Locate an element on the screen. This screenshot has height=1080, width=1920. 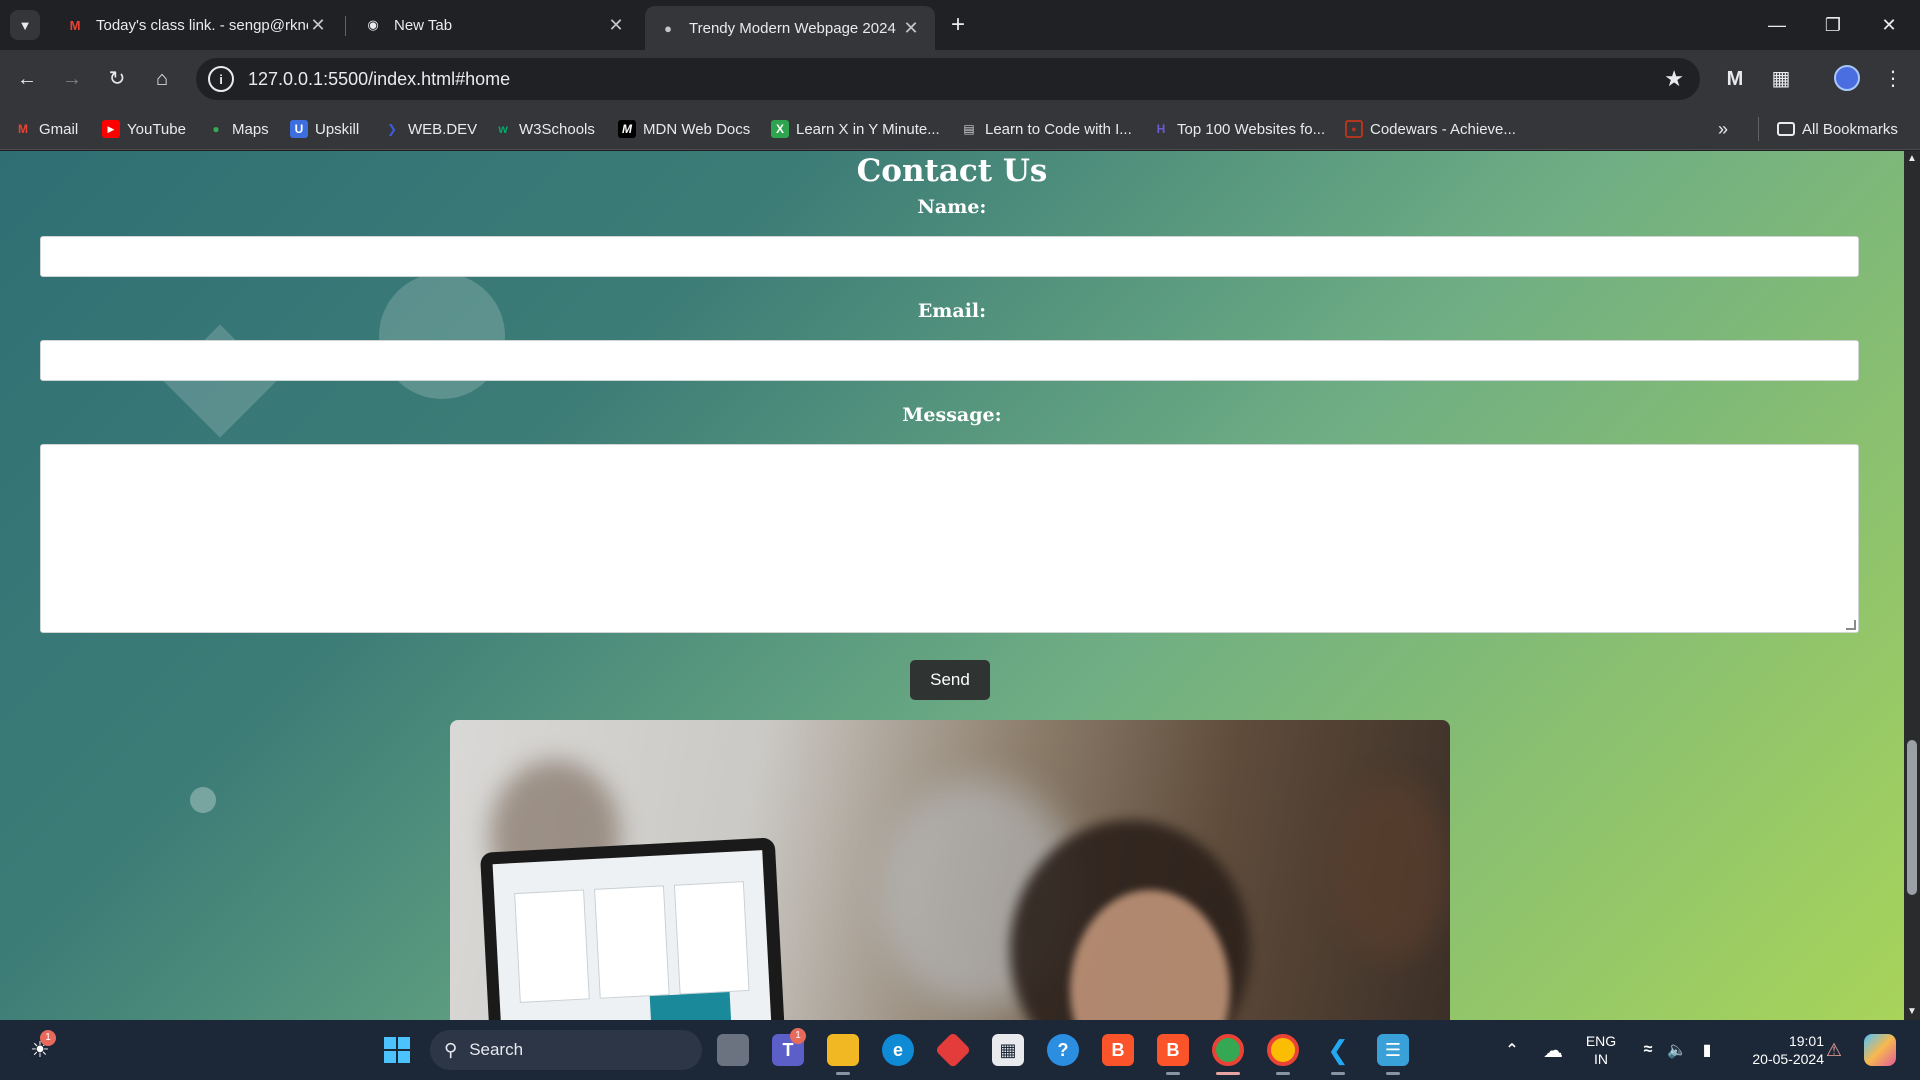
scroll-down-arrow-icon: ▼ is located at coordinates (1912, 1012).